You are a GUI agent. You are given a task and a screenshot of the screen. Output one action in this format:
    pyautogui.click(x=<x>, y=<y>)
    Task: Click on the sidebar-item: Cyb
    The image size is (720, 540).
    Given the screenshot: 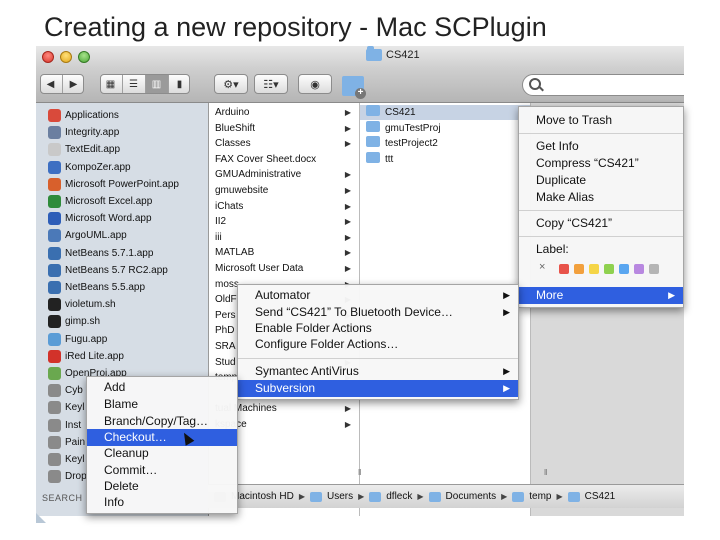 What is the action you would take?
    pyautogui.click(x=65, y=390)
    